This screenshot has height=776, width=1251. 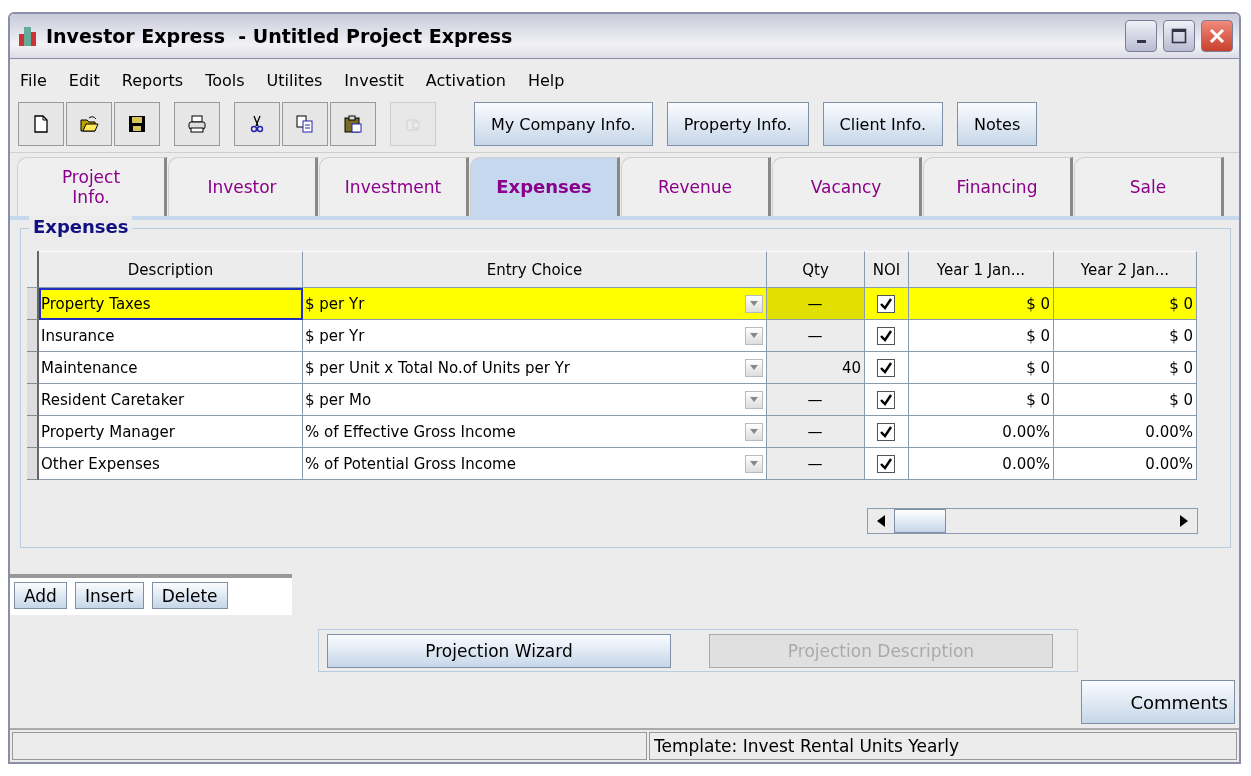 I want to click on menu-item: Help, so click(x=546, y=80).